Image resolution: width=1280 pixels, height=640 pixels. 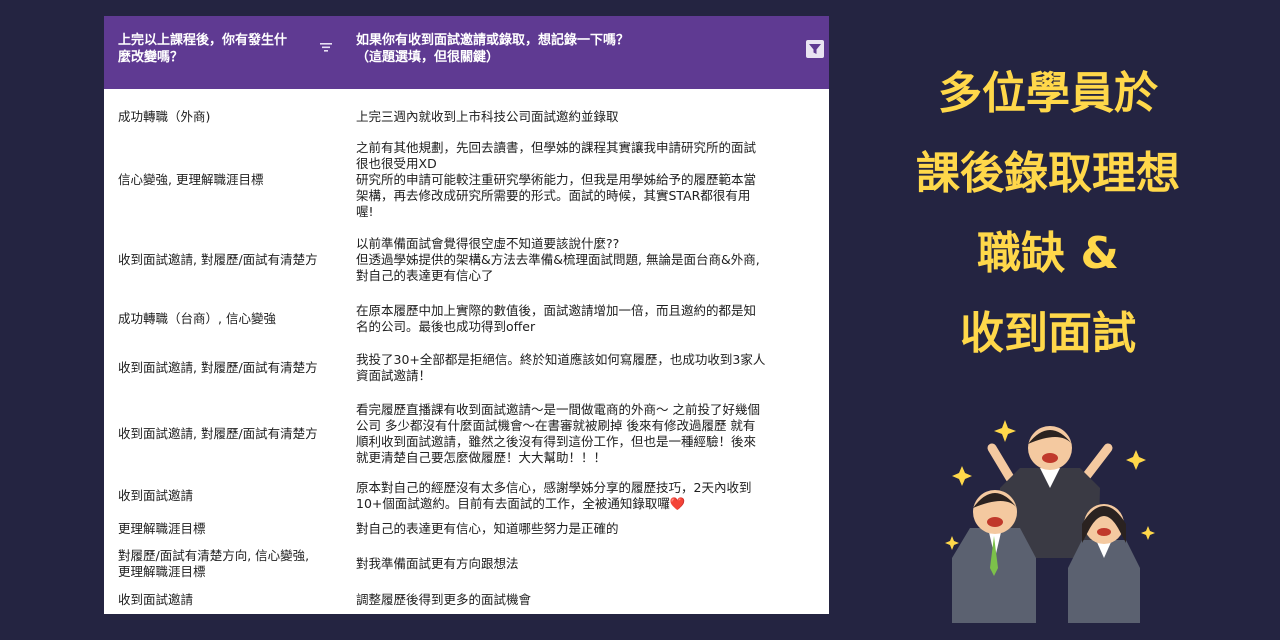 What do you see at coordinates (1048, 333) in the screenshot?
I see `headline-line: 收到面試` at bounding box center [1048, 333].